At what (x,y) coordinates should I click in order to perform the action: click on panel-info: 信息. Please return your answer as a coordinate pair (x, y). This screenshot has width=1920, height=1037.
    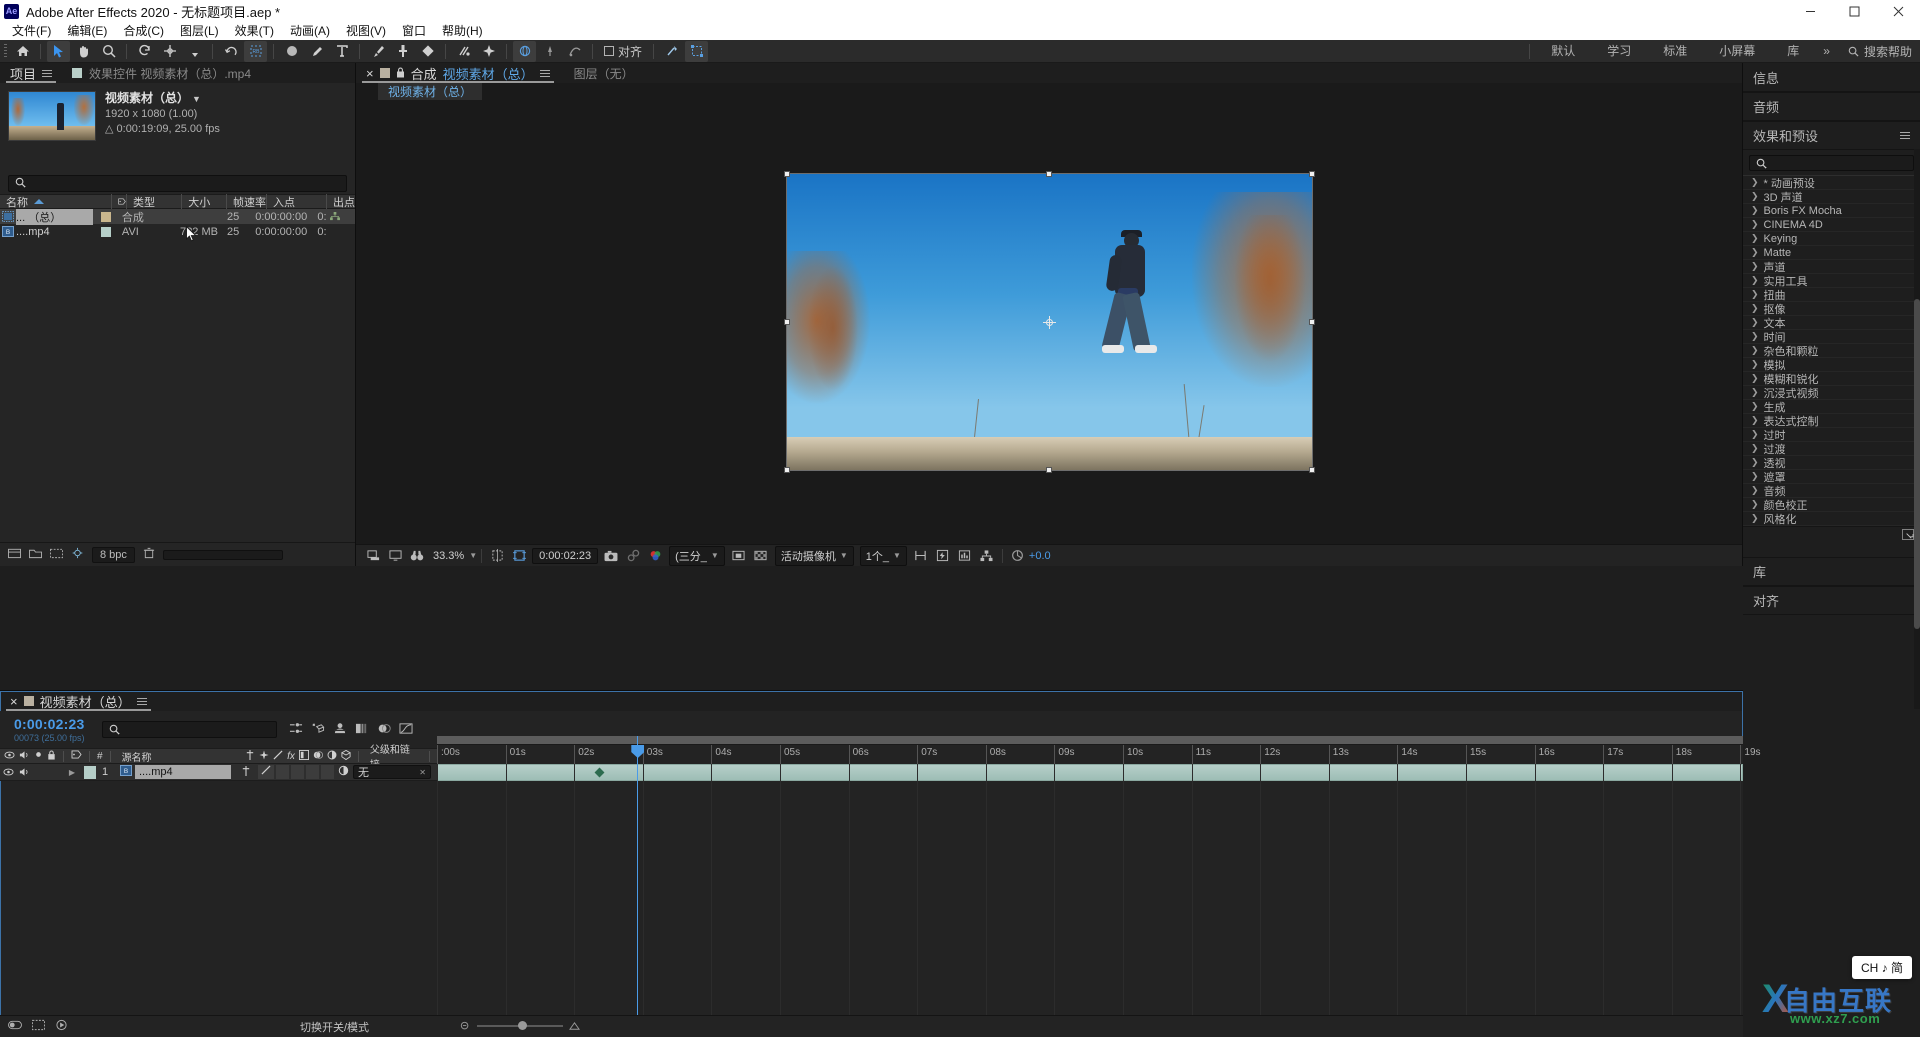
    Looking at the image, I should click on (1831, 77).